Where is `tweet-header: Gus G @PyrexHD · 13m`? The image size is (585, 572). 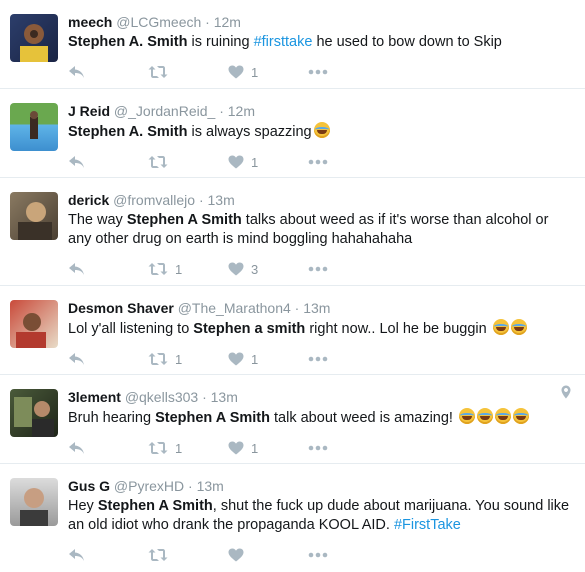 tweet-header: Gus G @PyrexHD · 13m is located at coordinates (320, 486).